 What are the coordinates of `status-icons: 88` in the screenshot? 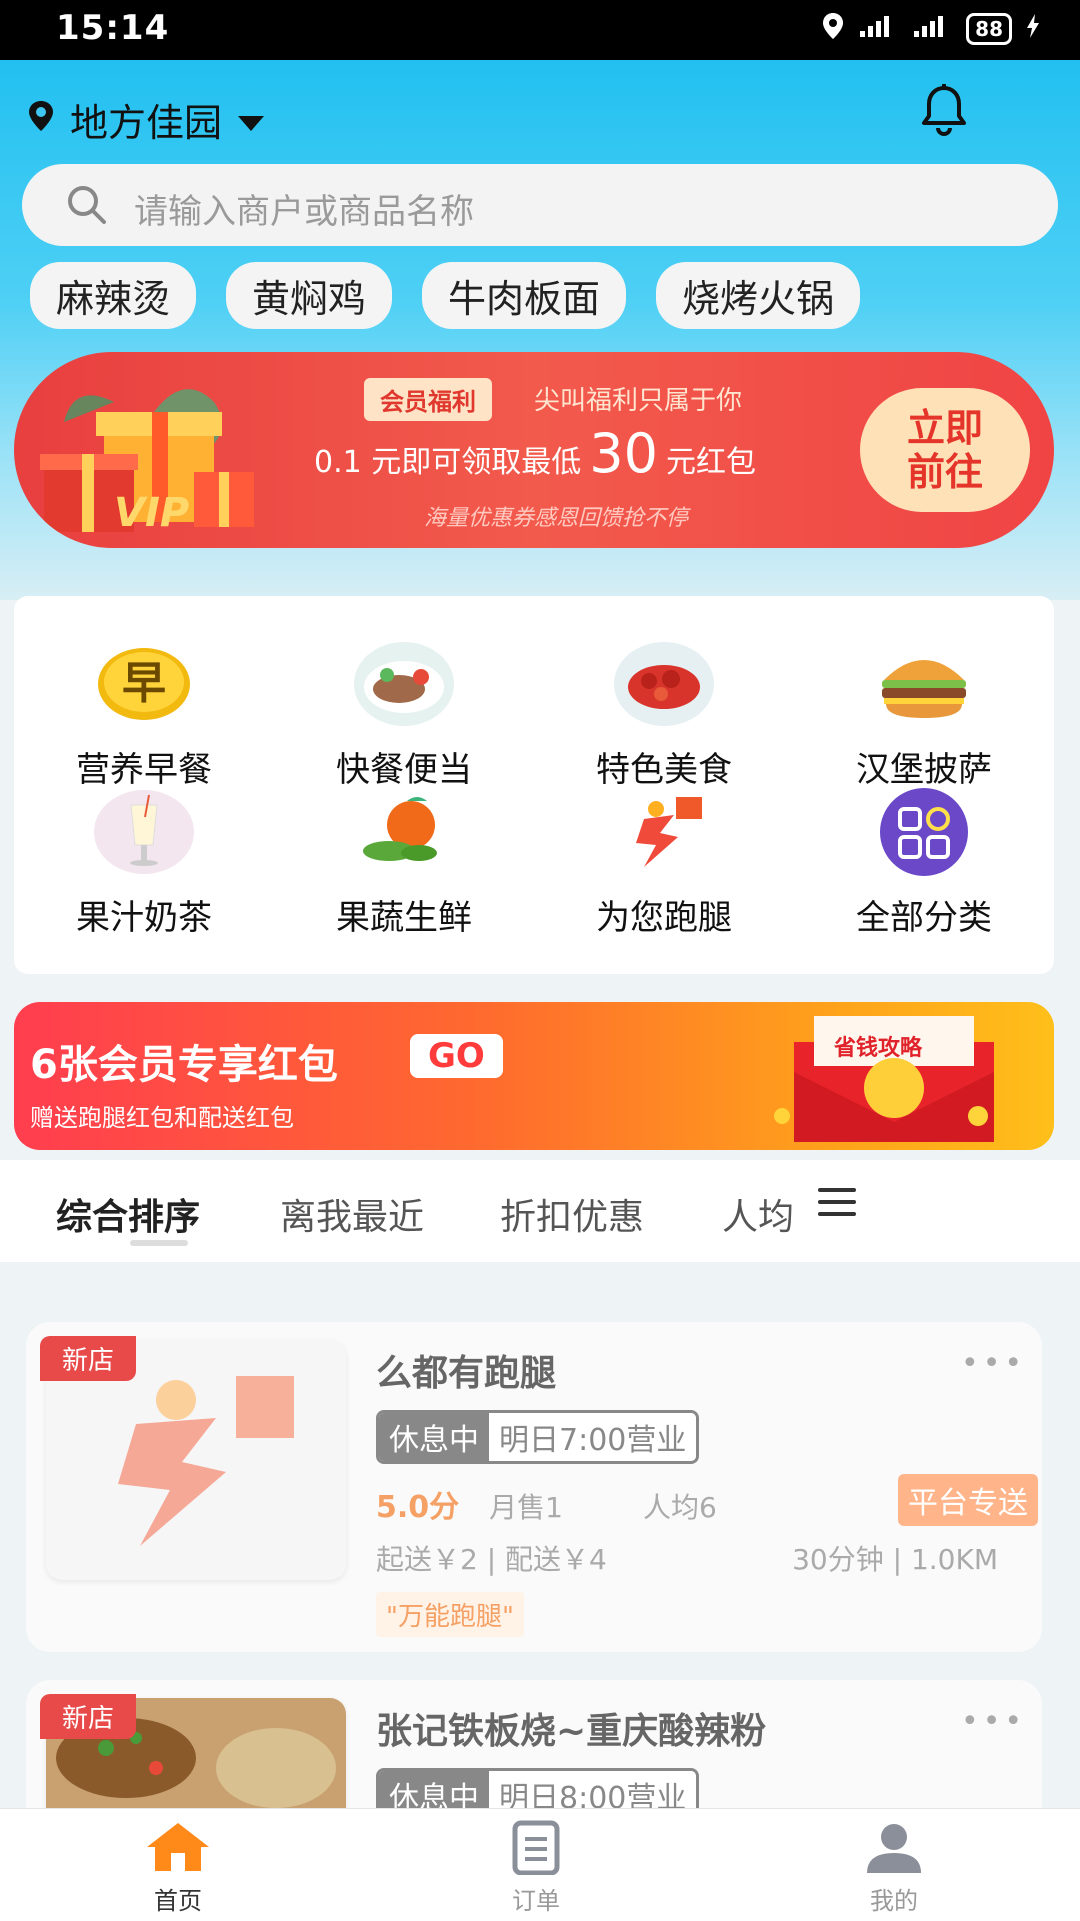 It's located at (931, 29).